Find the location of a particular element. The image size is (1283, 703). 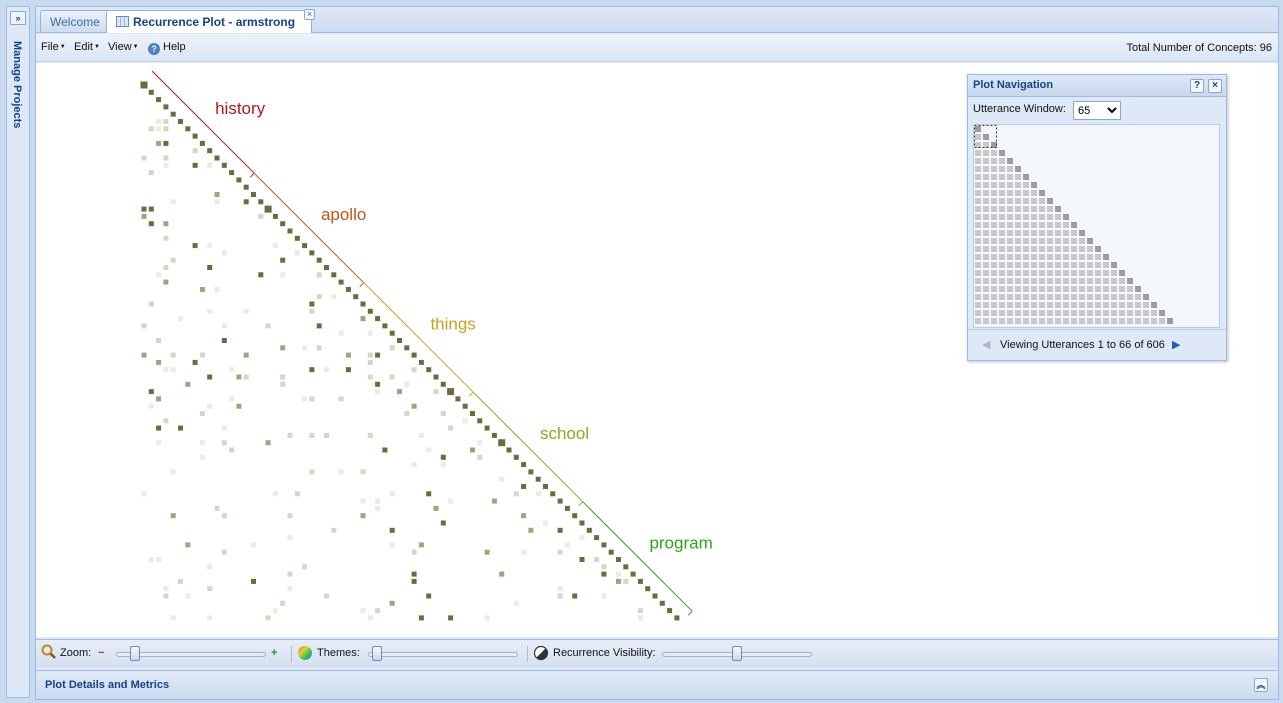

question-icon: ? is located at coordinates (1197, 86).